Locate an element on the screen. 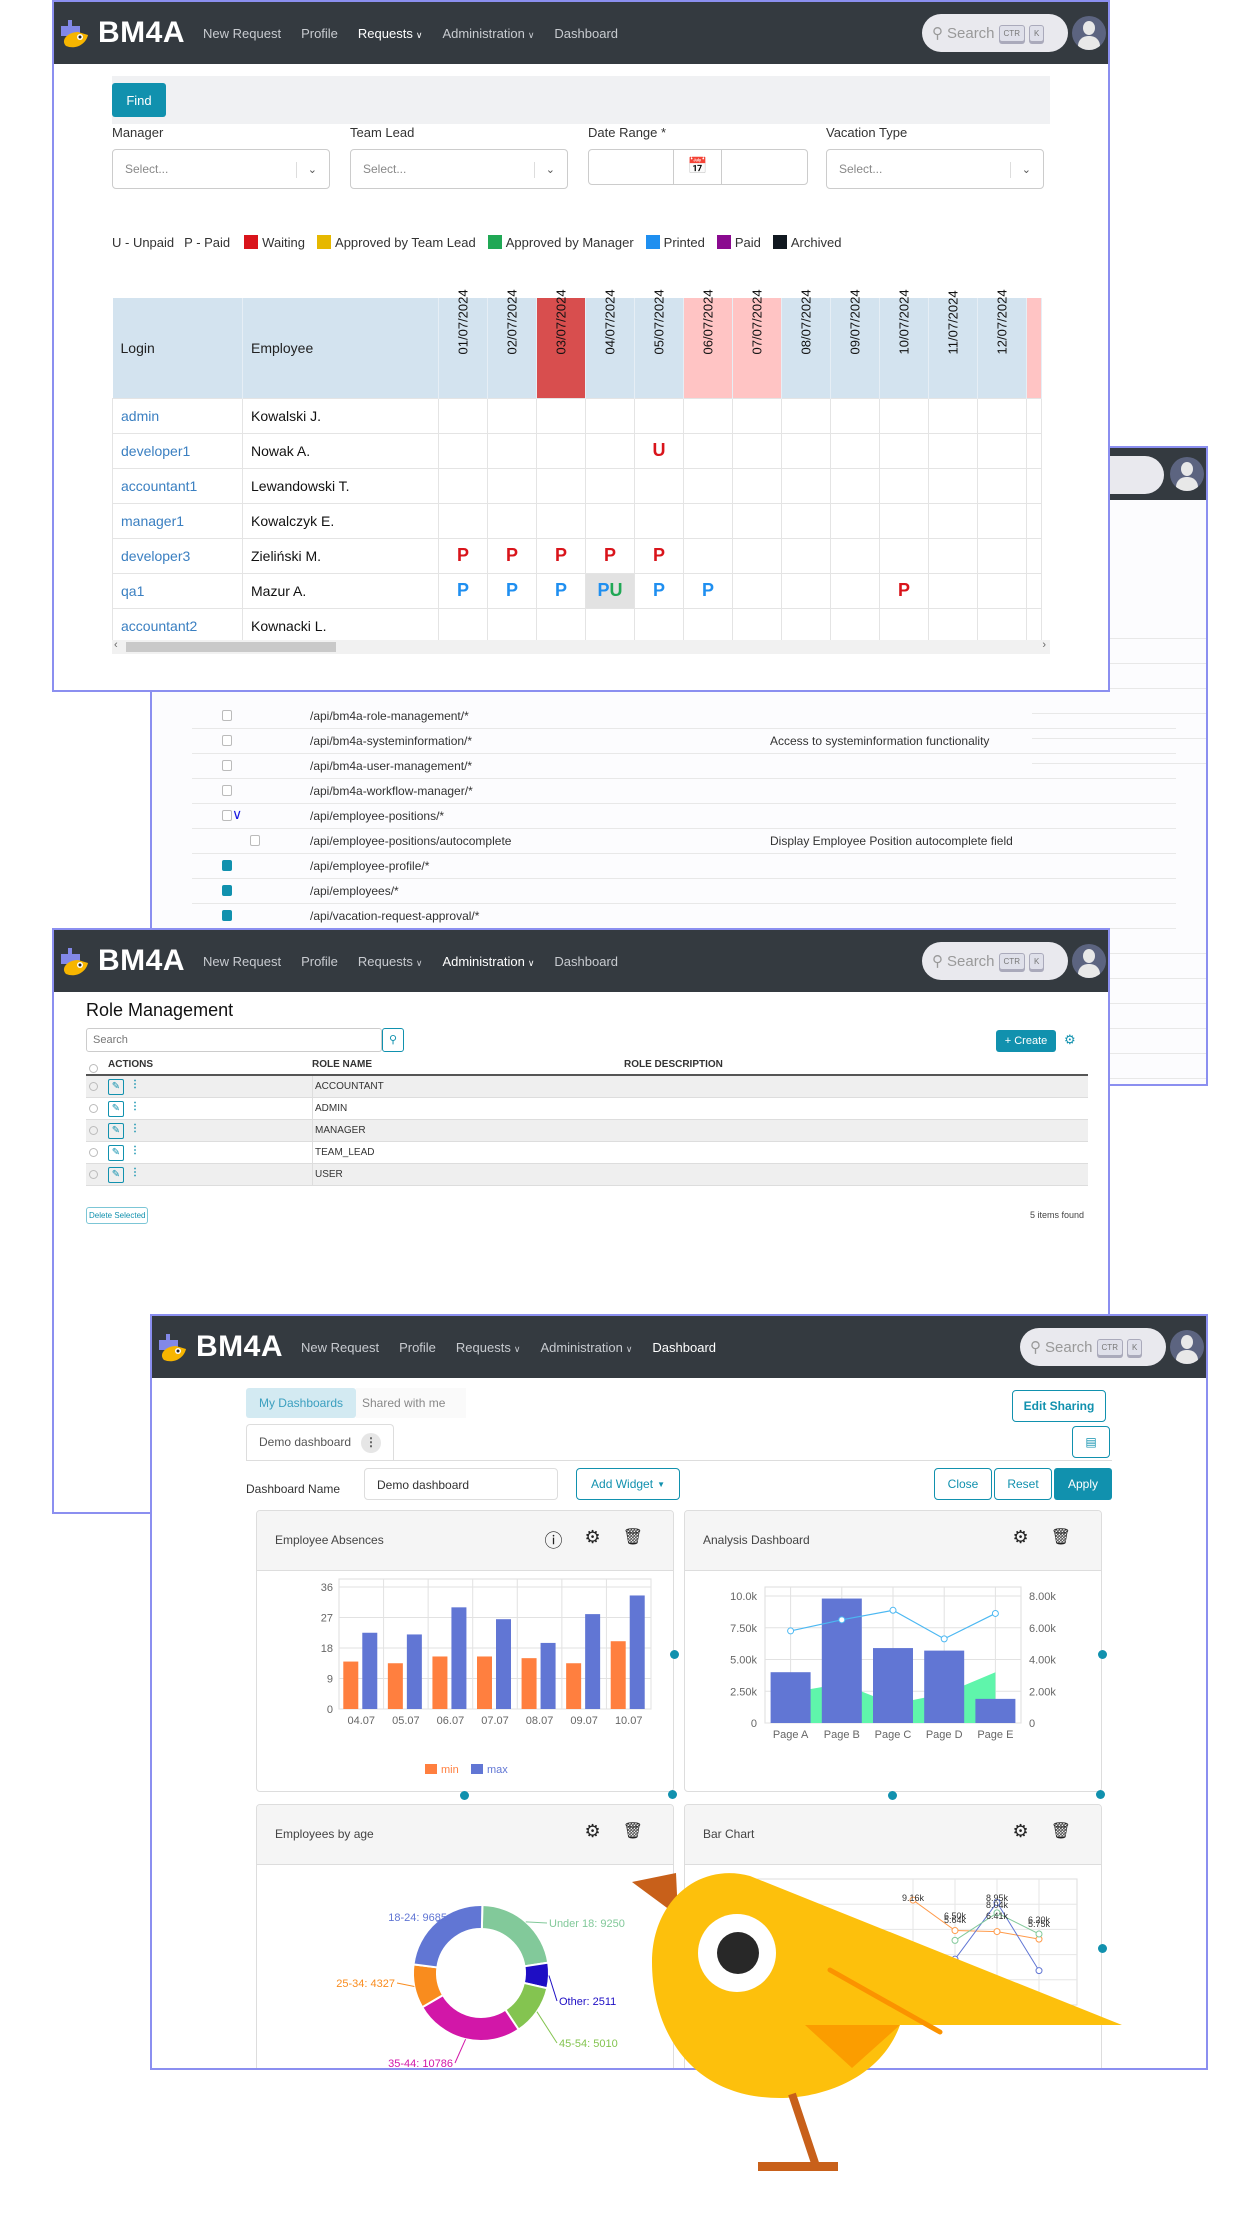  apply-button: Apply is located at coordinates (1083, 1484).